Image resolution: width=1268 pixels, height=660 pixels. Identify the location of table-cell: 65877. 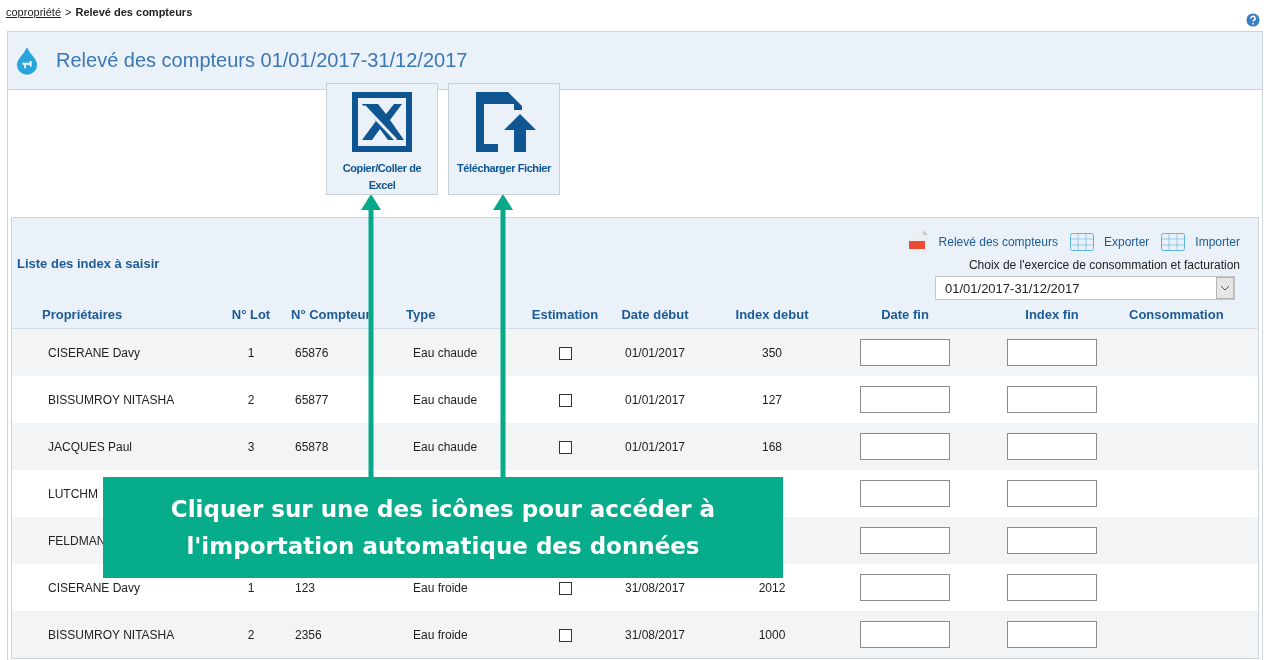
(312, 399).